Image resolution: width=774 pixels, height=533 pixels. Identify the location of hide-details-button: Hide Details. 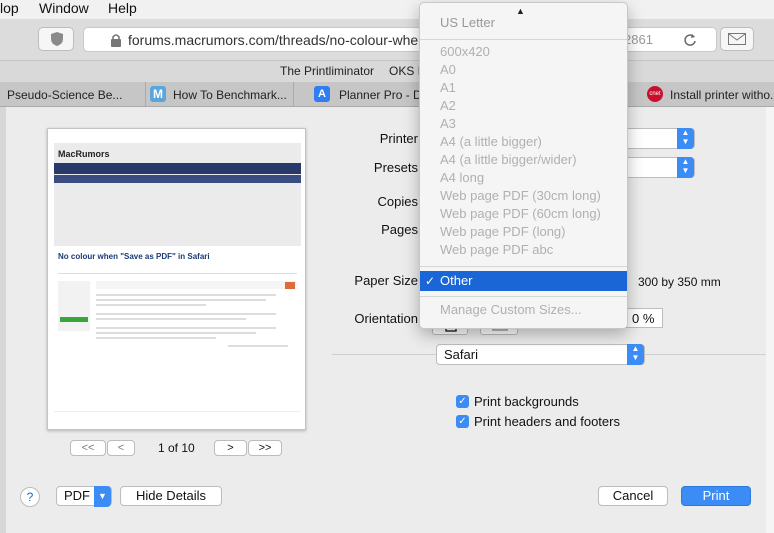
(171, 496).